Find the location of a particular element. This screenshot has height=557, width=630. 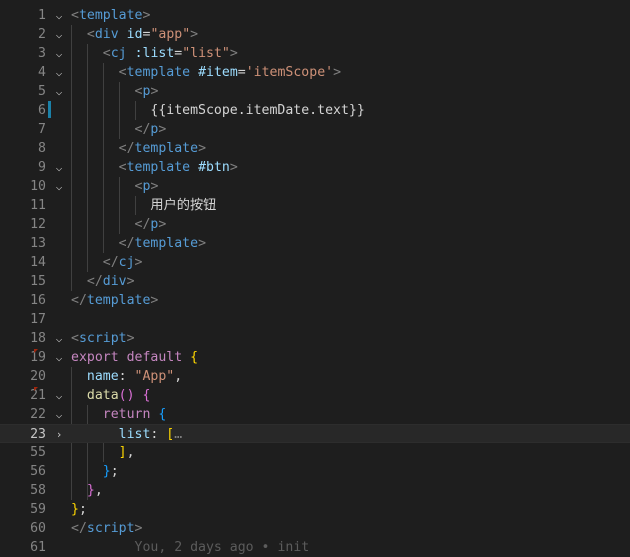

line-number: 19 is located at coordinates (38, 357).